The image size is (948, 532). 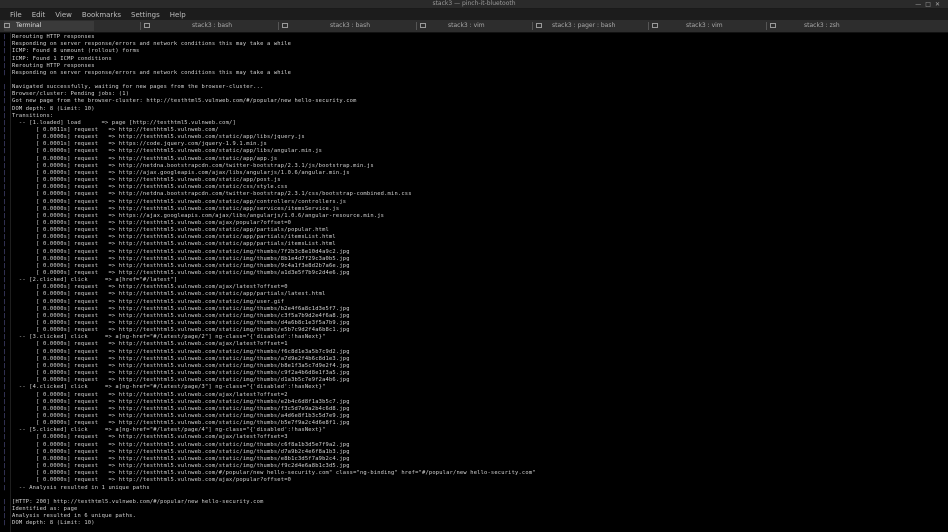 What do you see at coordinates (45, 508) in the screenshot?
I see `terminal-line: Identified as: page` at bounding box center [45, 508].